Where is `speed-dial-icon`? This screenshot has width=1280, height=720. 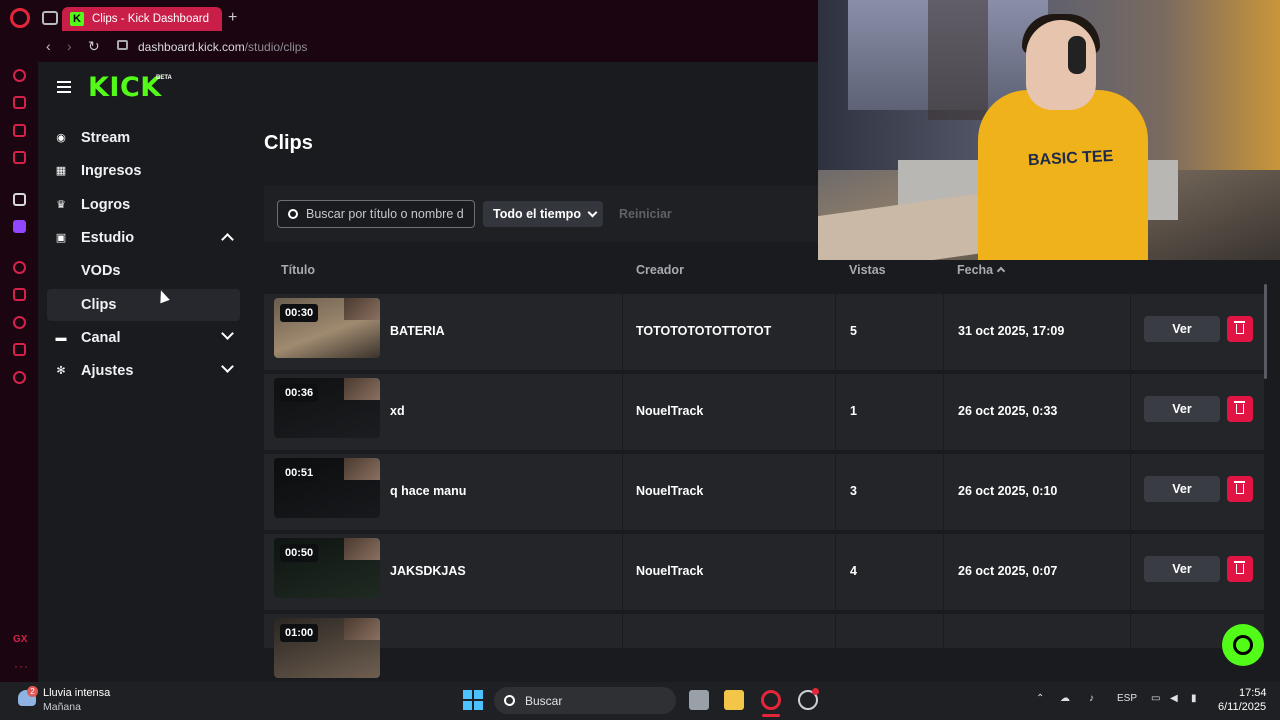
speed-dial-icon is located at coordinates (19, 75).